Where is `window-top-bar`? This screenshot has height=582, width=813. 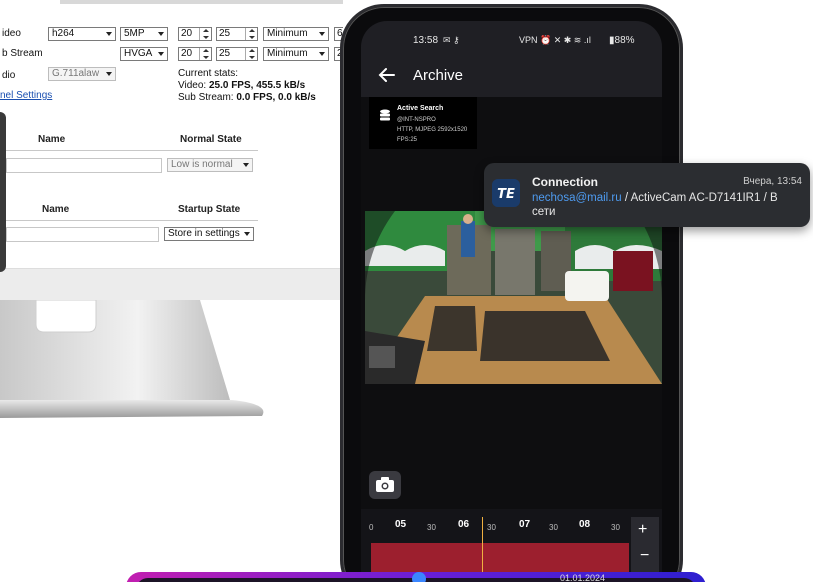
window-top-bar is located at coordinates (201, 2).